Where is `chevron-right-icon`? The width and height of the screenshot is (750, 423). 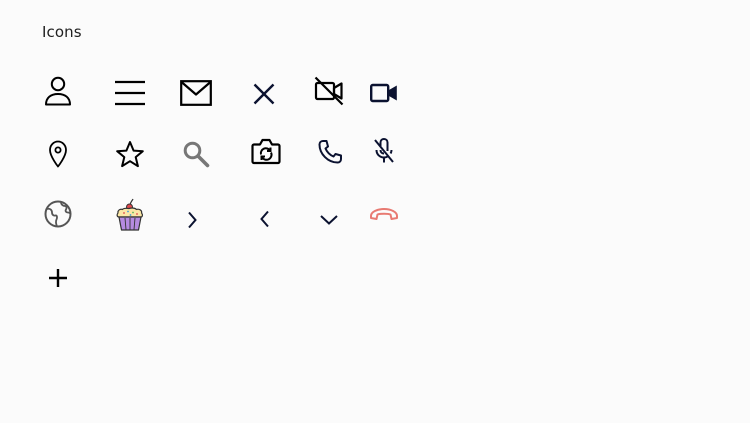
chevron-right-icon is located at coordinates (192, 220).